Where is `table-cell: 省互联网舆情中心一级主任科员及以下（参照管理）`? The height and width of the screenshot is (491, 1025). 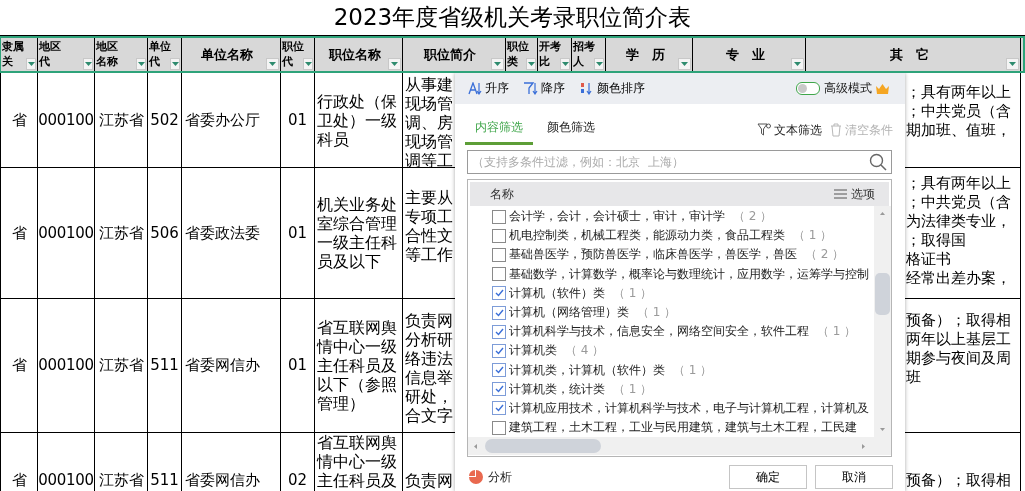 table-cell: 省互联网舆情中心一级主任科员及以下（参照管理） is located at coordinates (358, 365).